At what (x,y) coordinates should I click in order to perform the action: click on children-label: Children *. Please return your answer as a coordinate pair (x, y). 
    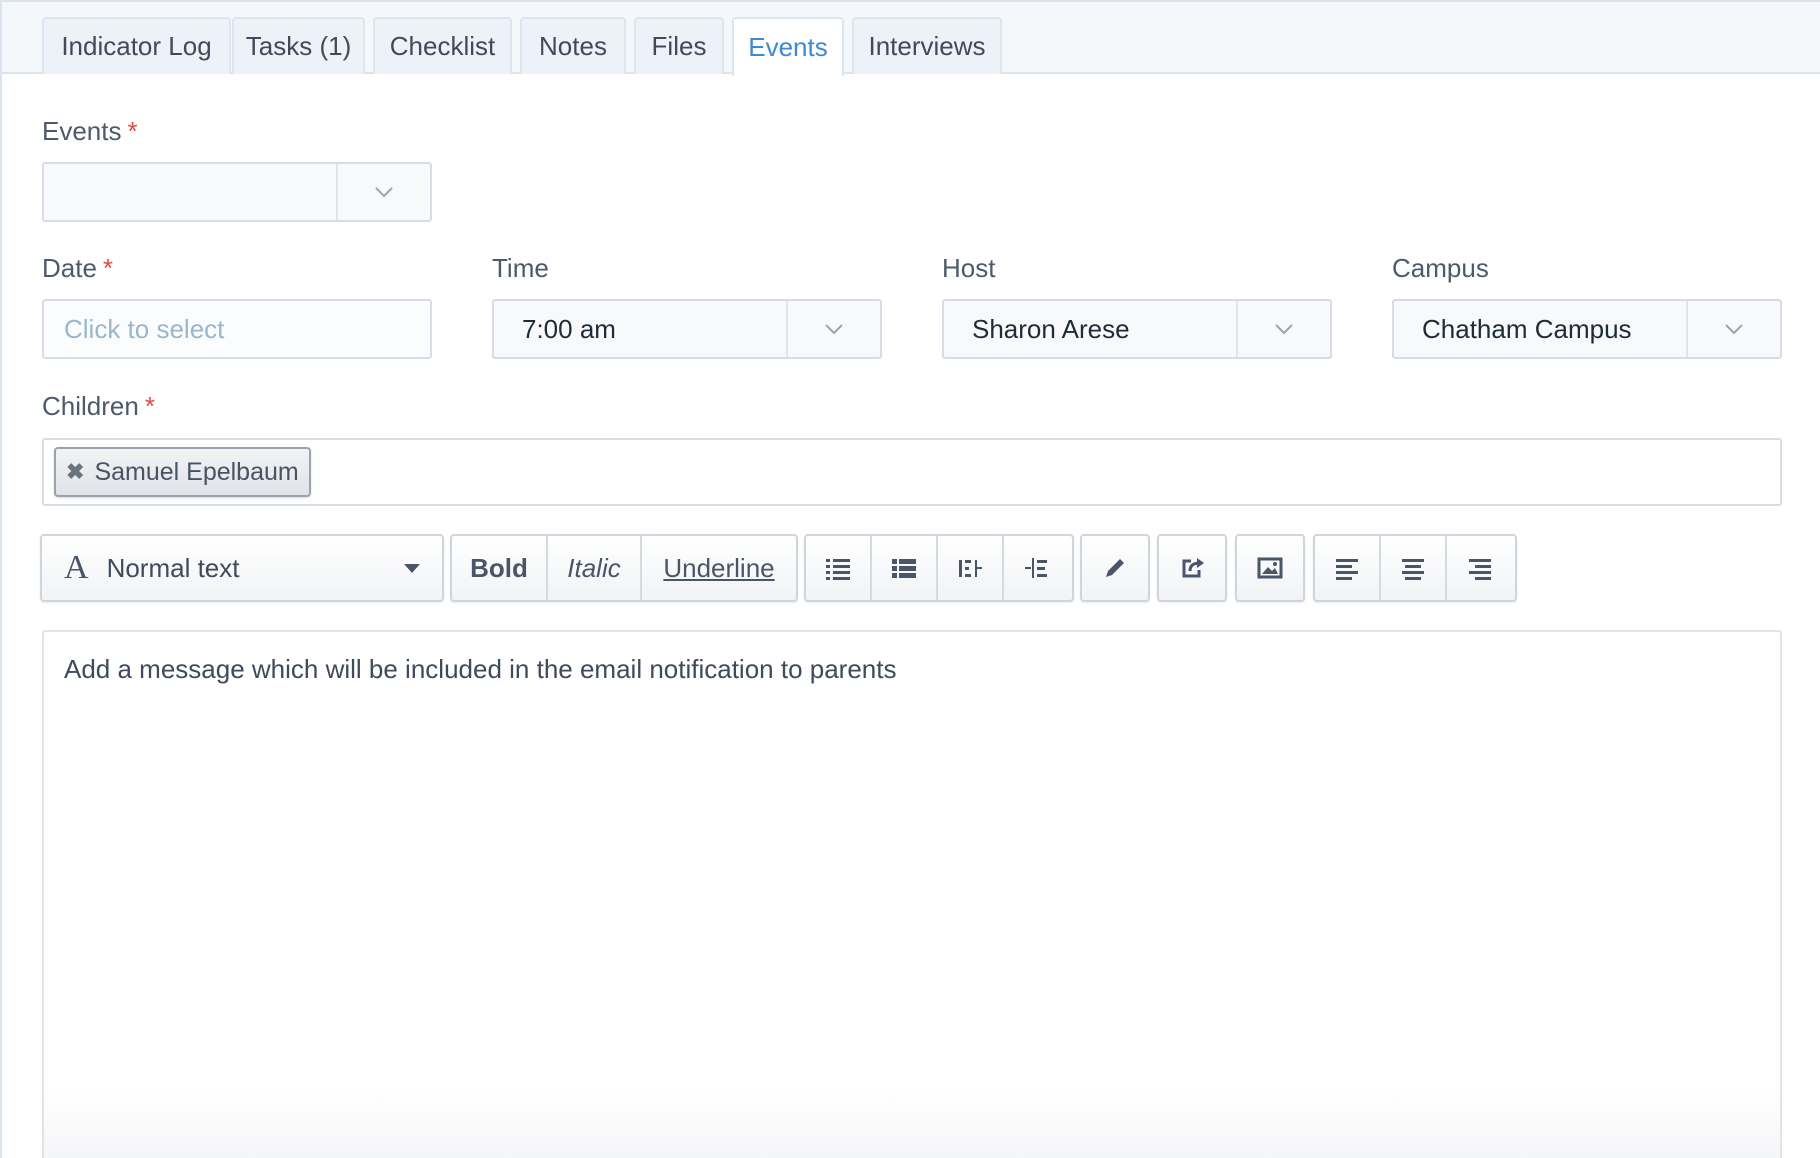
    Looking at the image, I should click on (98, 406).